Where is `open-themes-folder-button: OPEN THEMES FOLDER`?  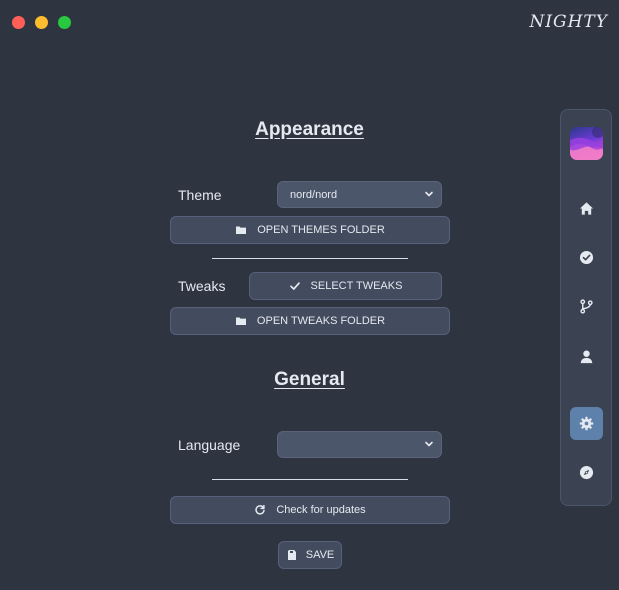
open-themes-folder-button: OPEN THEMES FOLDER is located at coordinates (310, 230).